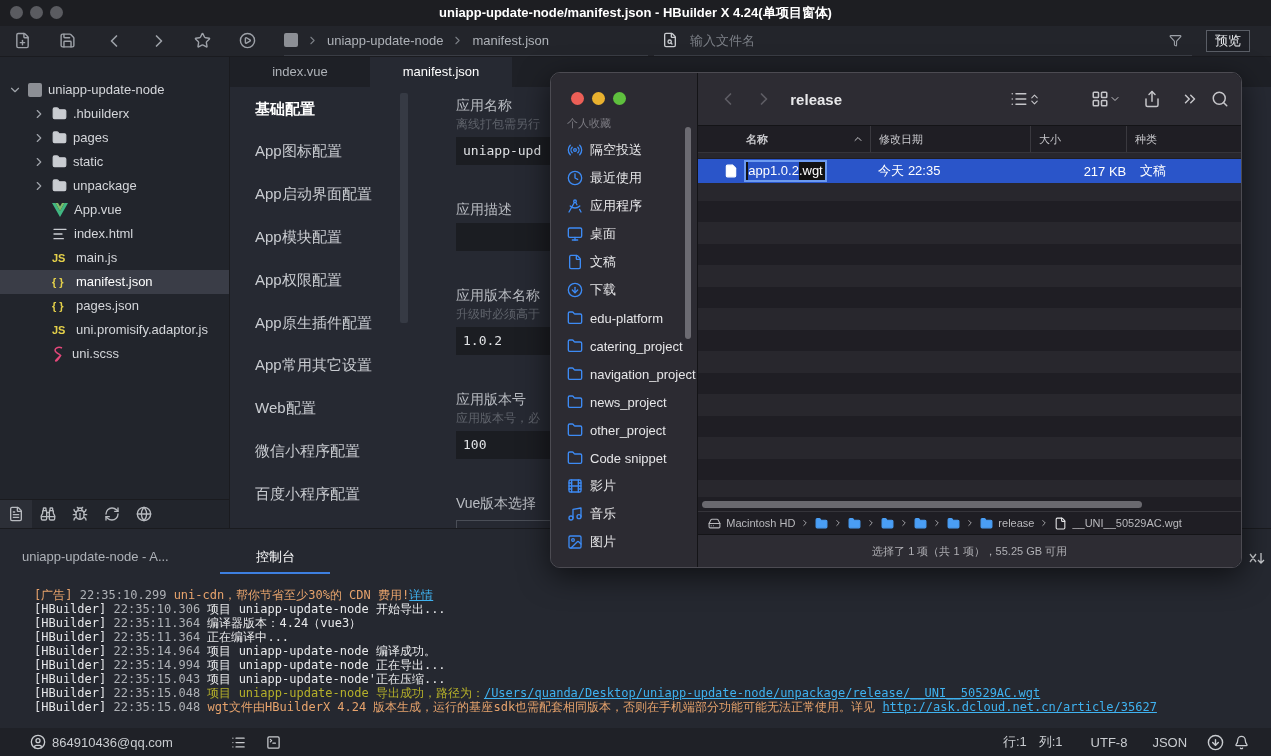 The height and width of the screenshot is (756, 1271). Describe the element at coordinates (91, 138) in the screenshot. I see `tree-item: pages` at that location.